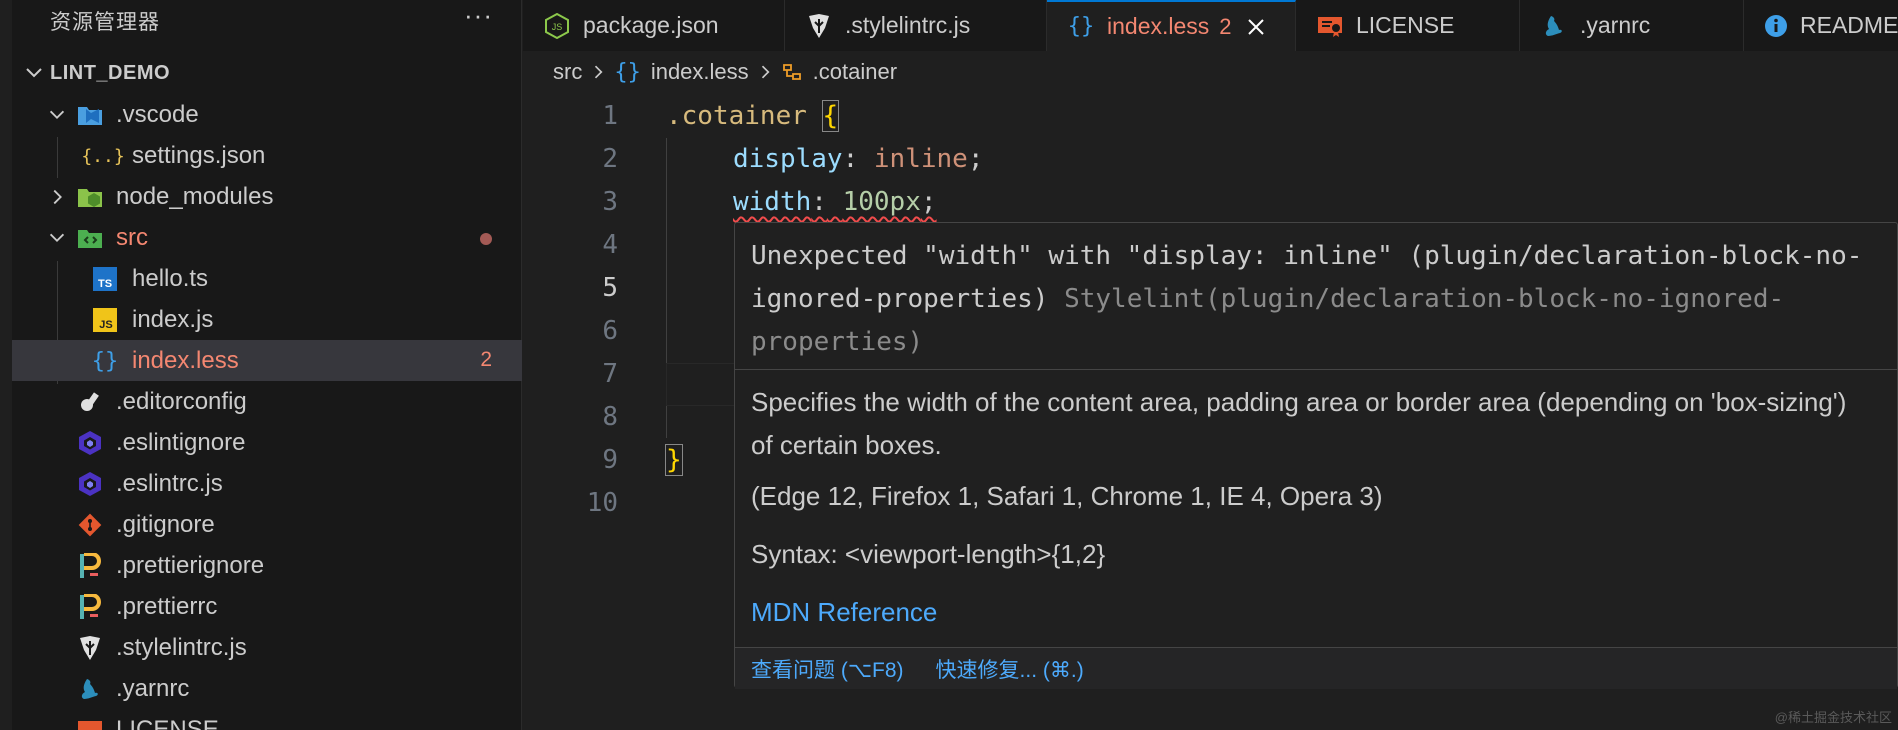 The image size is (1898, 730). I want to click on tree-item-label: index.js, so click(173, 319).